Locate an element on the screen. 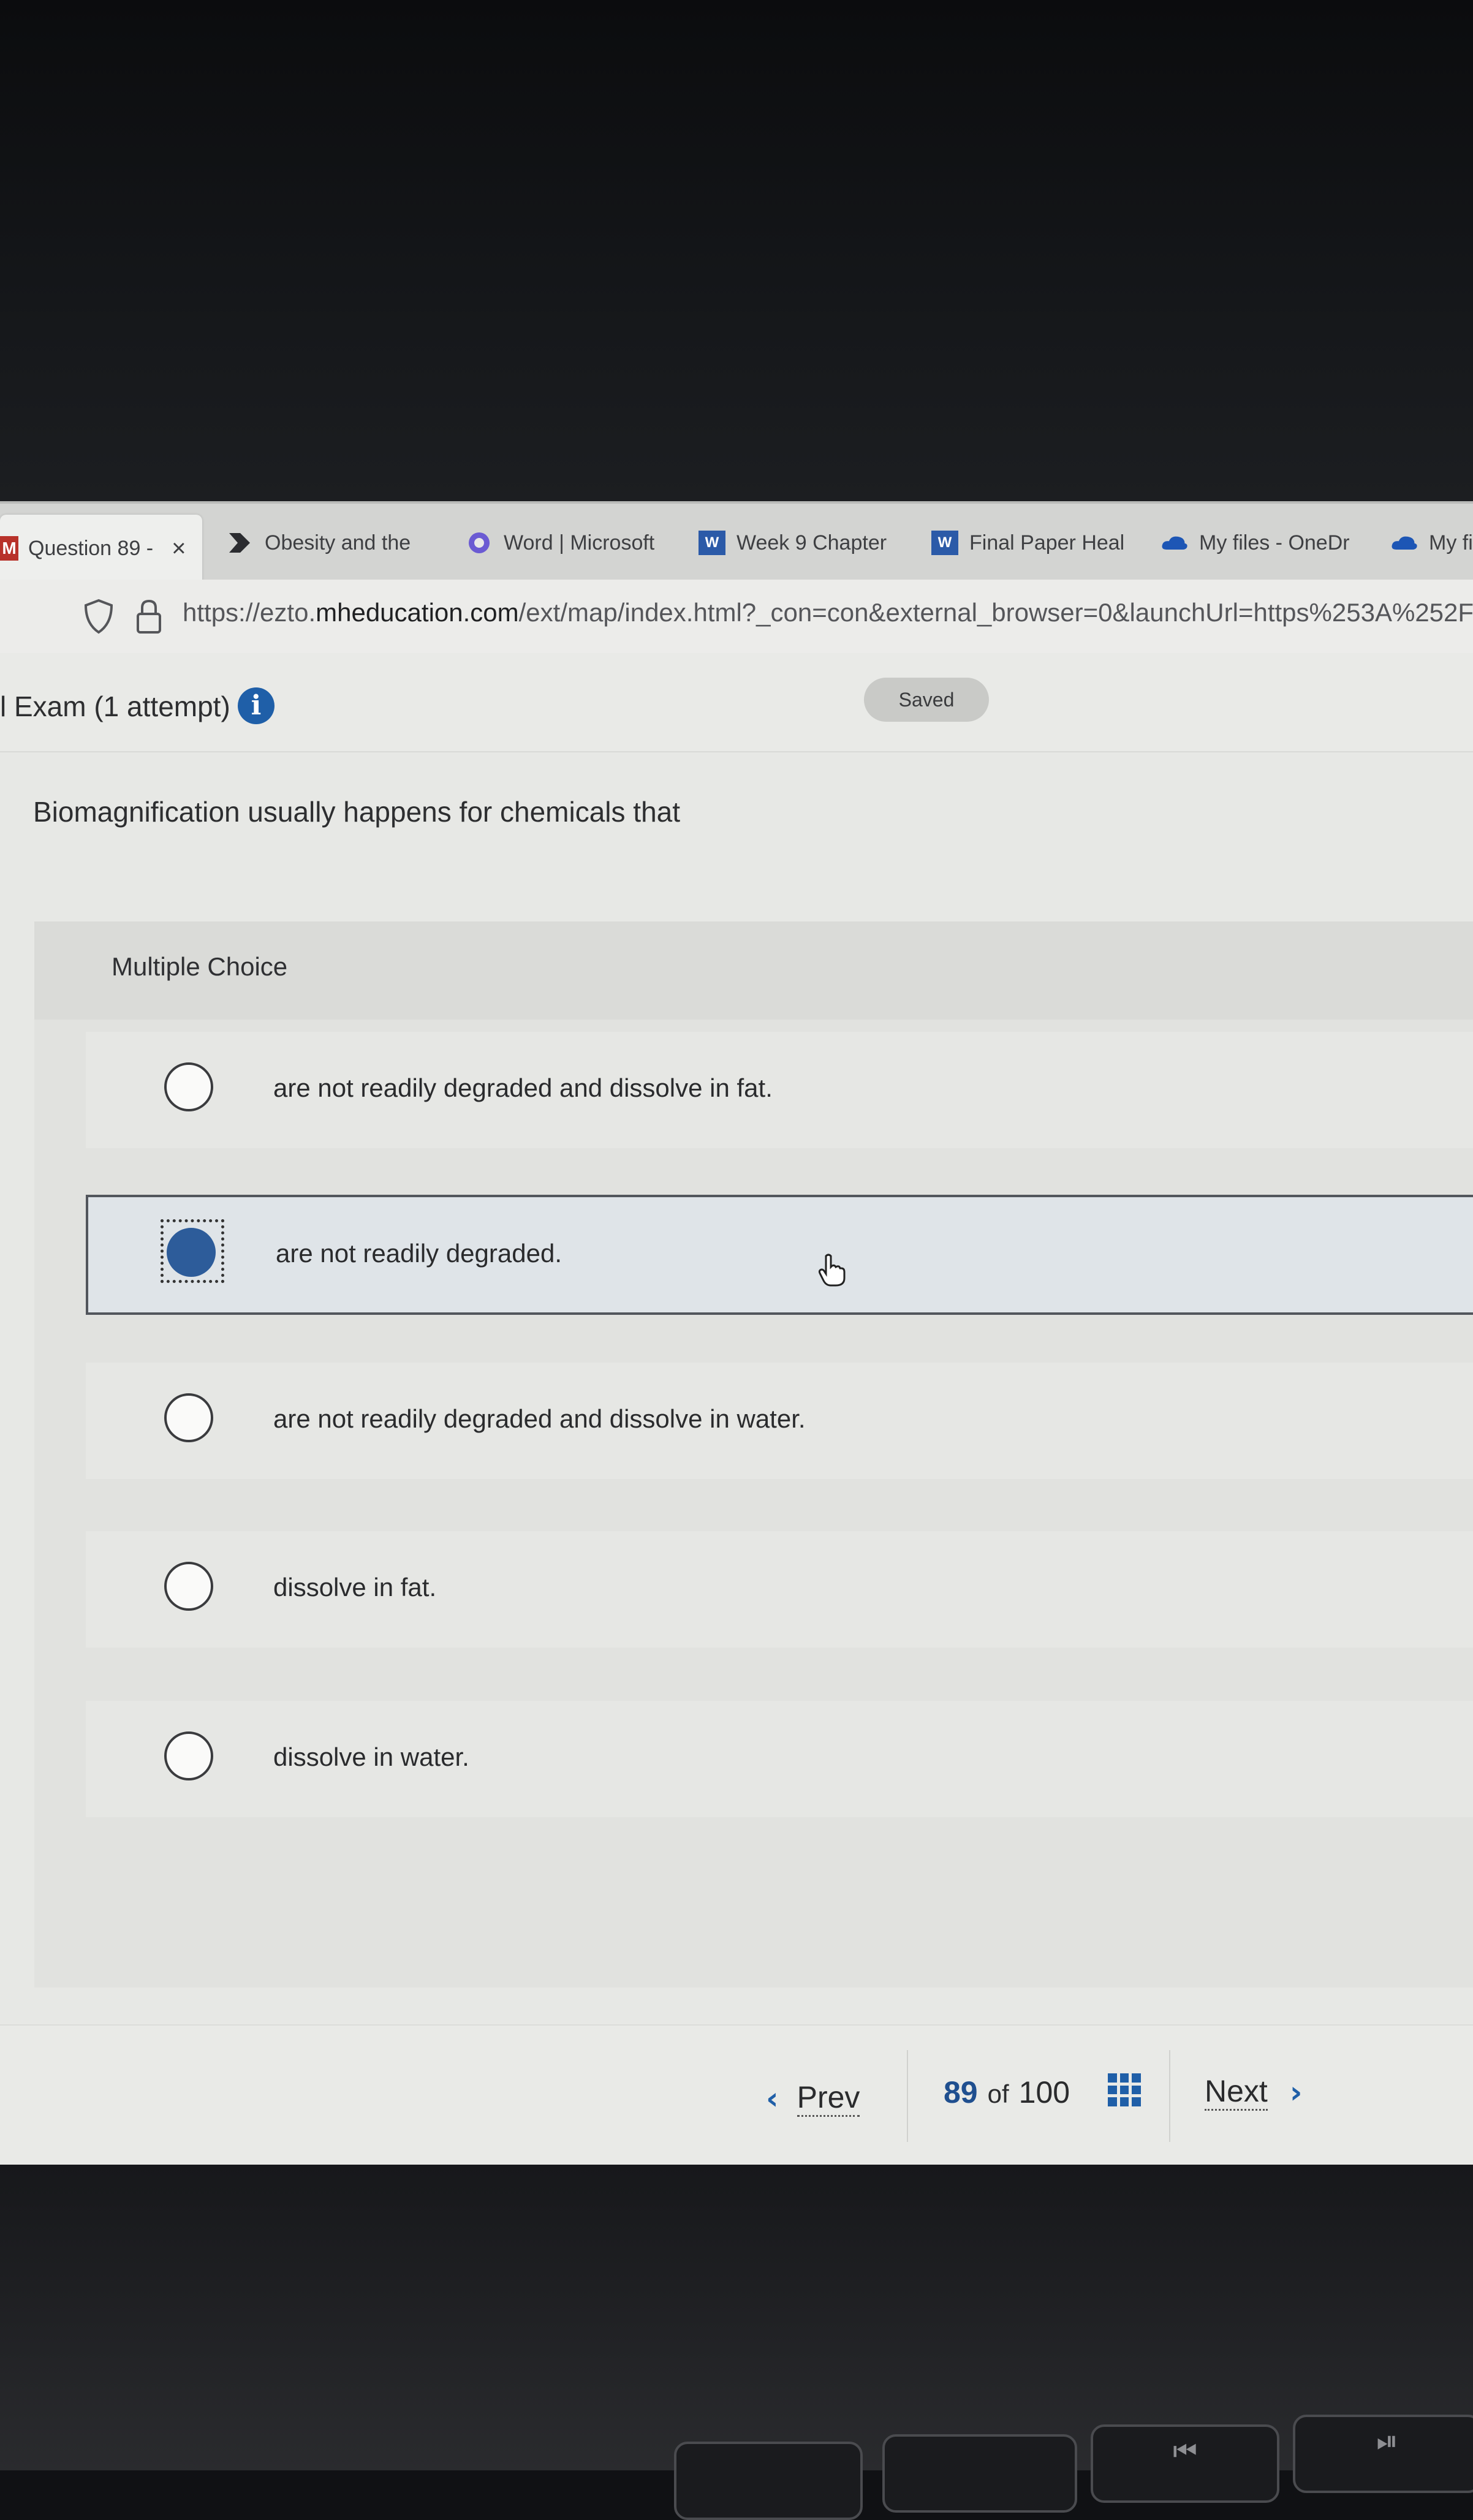 The image size is (1473, 2520). saved-status-badge: Saved is located at coordinates (926, 700).